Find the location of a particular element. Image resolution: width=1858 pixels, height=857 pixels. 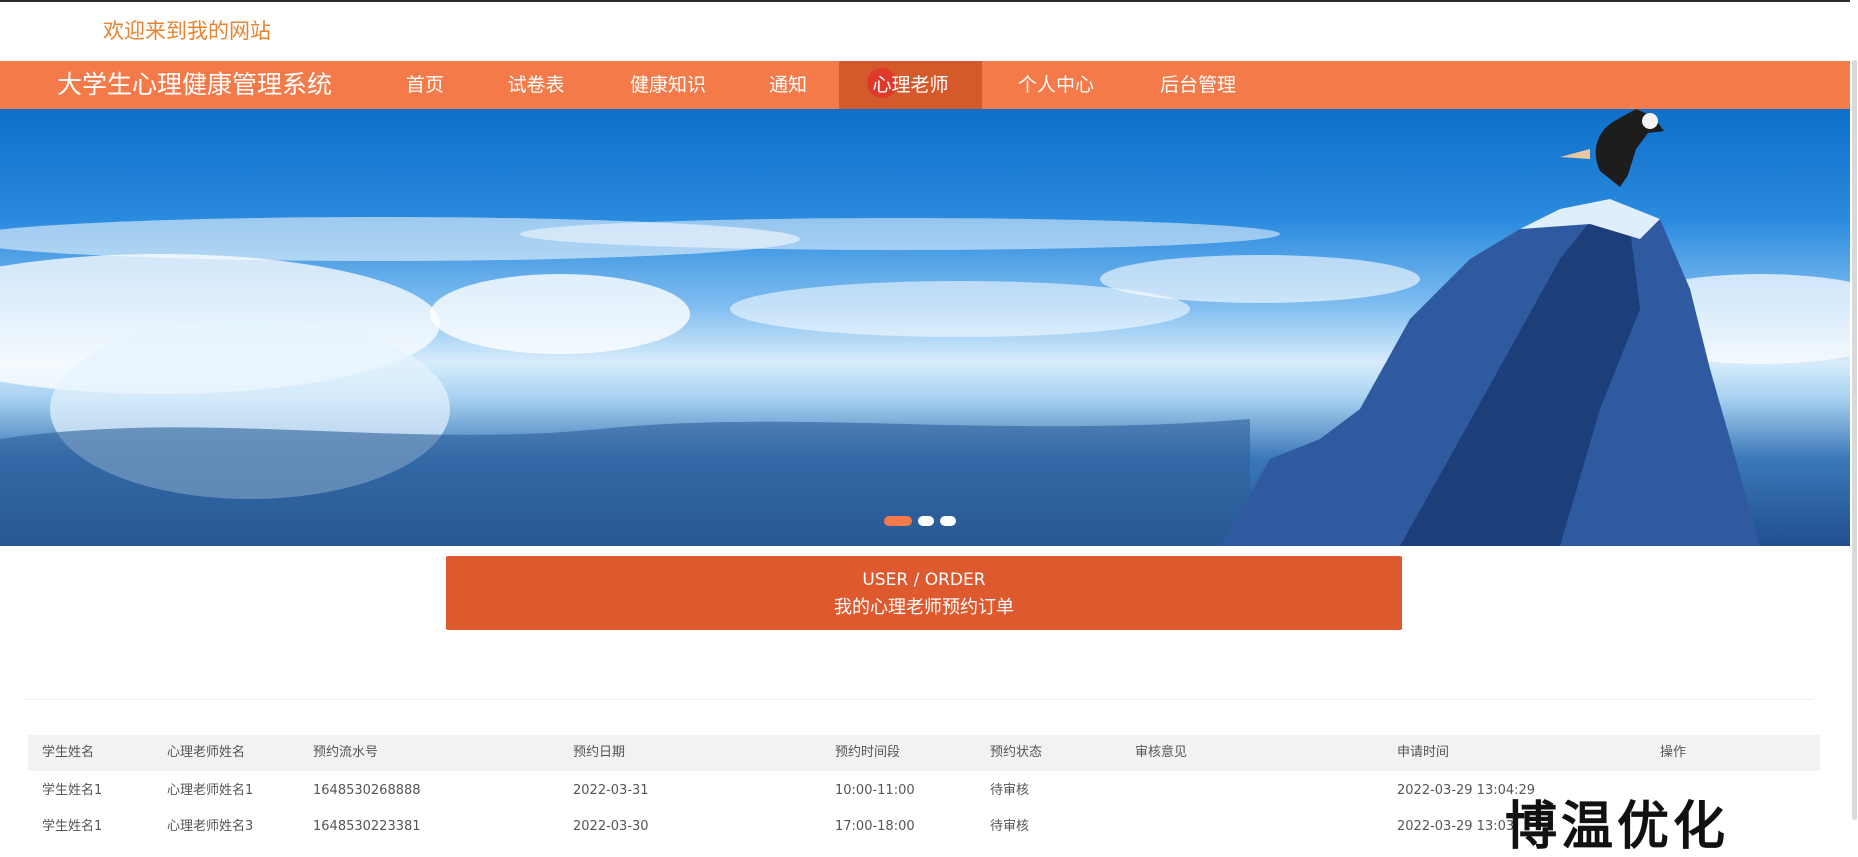

col-apply-time: 申请时间 is located at coordinates (1423, 752).